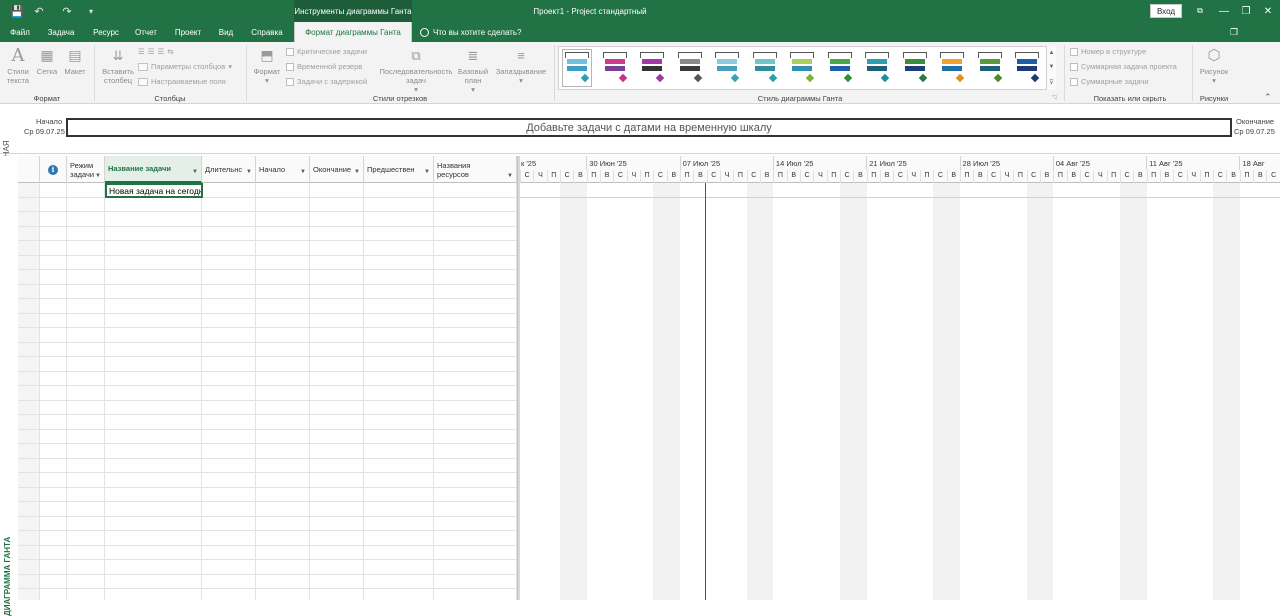 The height and width of the screenshot is (616, 1280). What do you see at coordinates (156, 51) in the screenshot?
I see `align-buttons: ☰ ☰ ☰ ⇆` at bounding box center [156, 51].